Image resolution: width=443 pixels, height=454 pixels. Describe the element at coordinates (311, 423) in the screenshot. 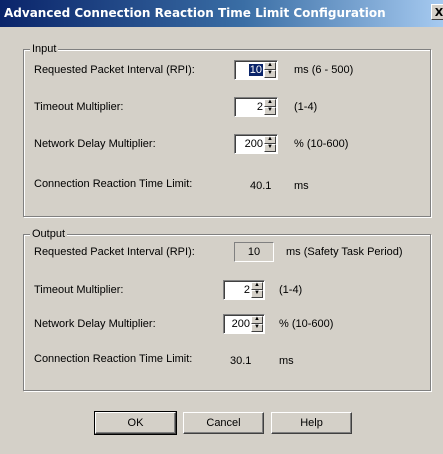

I see `help-button: Help` at that location.